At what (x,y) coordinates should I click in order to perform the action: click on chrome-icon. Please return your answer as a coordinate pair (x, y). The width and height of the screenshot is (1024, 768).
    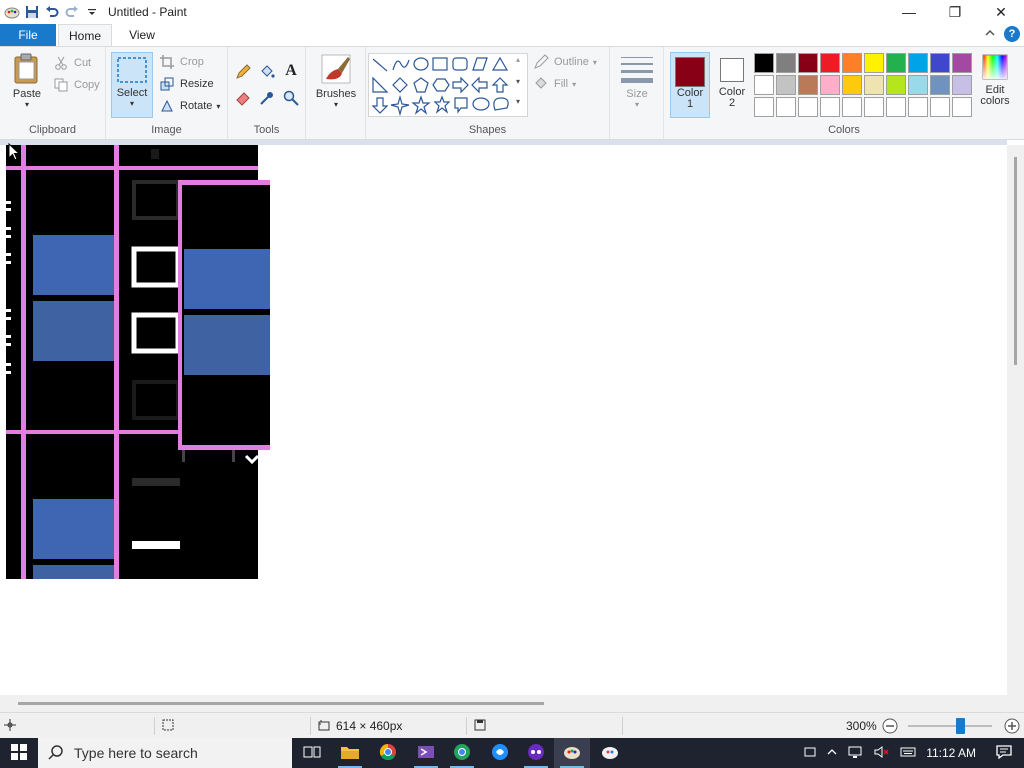
    Looking at the image, I should click on (388, 753).